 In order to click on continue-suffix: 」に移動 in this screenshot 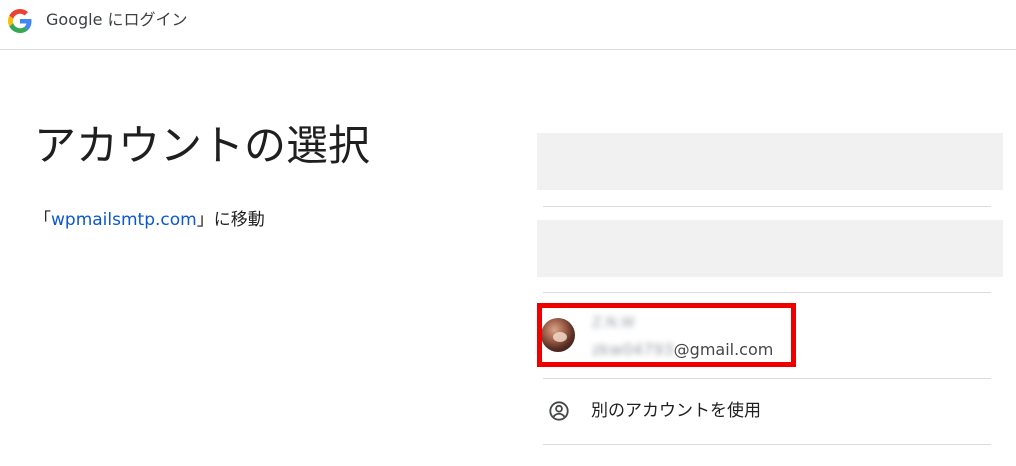, I will do `click(230, 220)`.